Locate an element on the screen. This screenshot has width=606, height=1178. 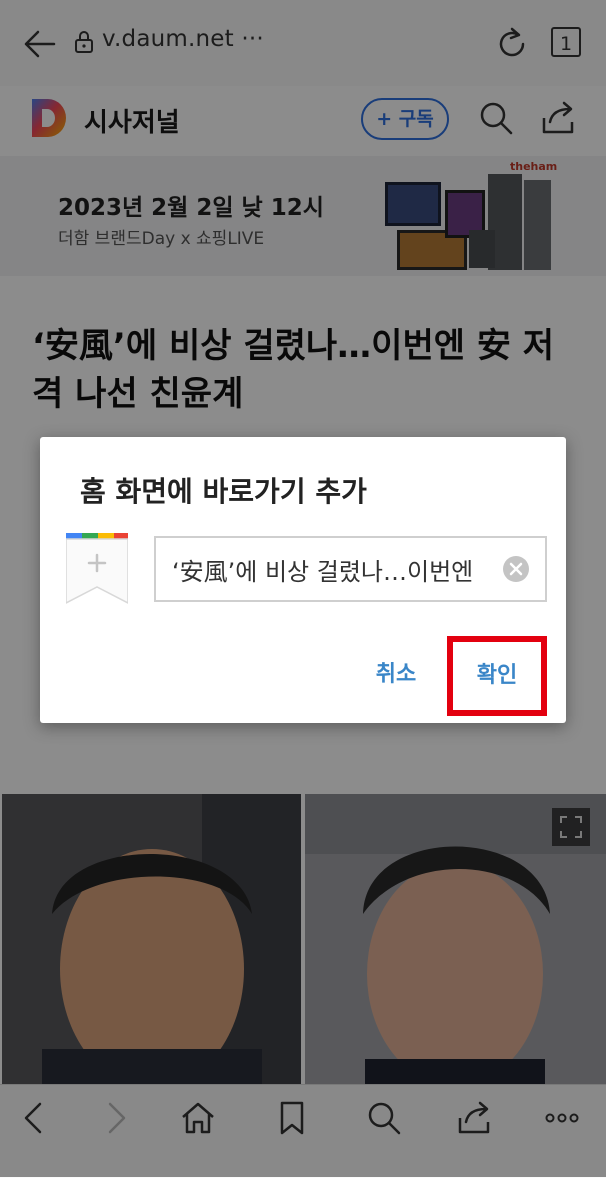
dialog-title: 홈 화면에 바로가기 추가 is located at coordinates (223, 491).